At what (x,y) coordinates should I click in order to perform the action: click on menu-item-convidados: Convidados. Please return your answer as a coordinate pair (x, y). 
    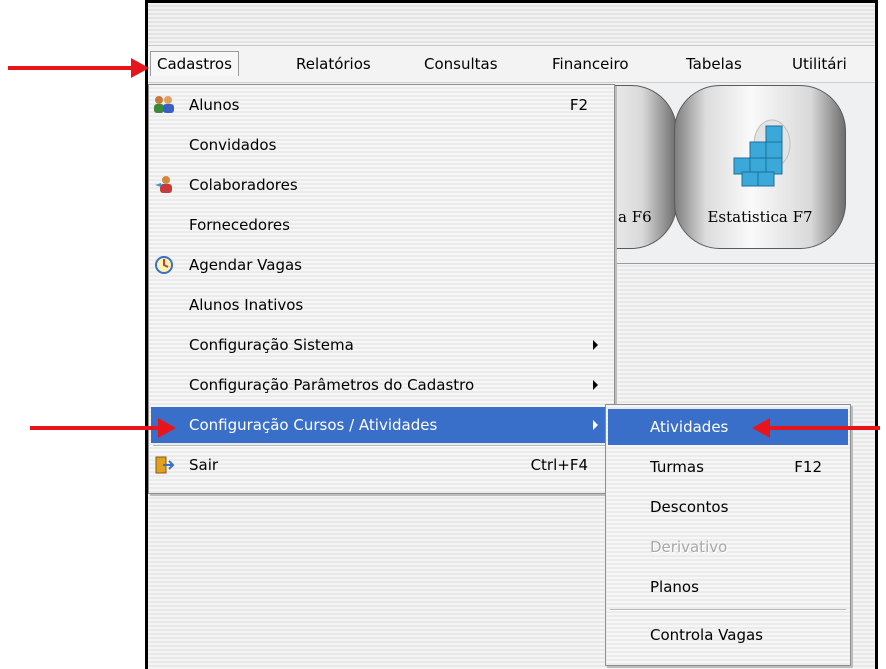
    Looking at the image, I should click on (381, 145).